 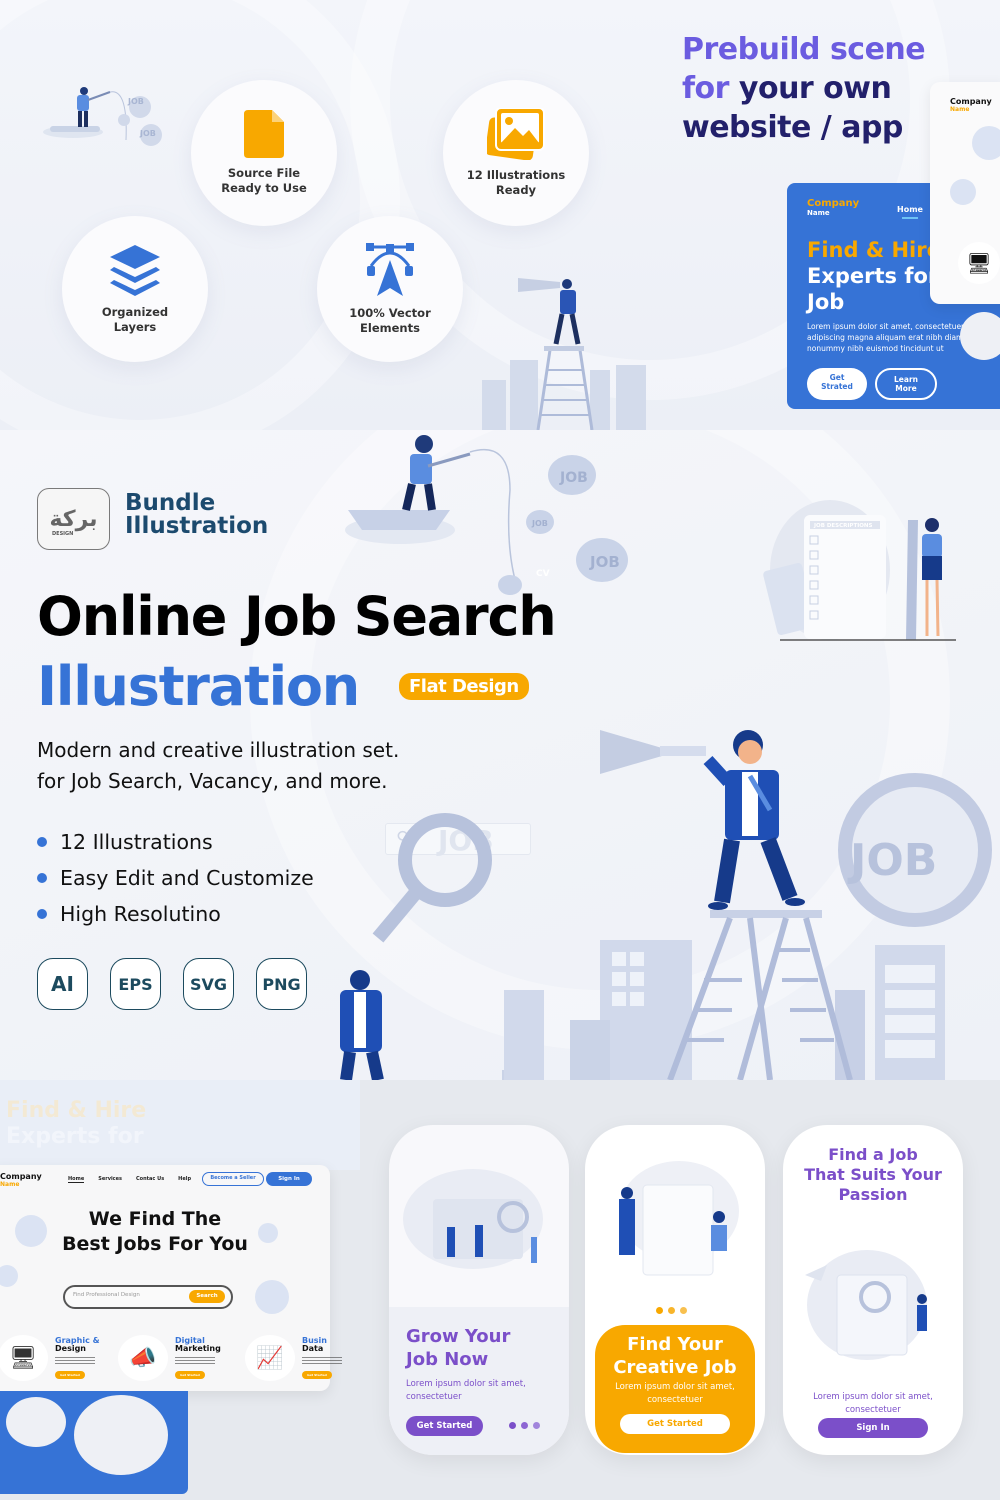 What do you see at coordinates (866, 1305) in the screenshot?
I see `job-search-illustration` at bounding box center [866, 1305].